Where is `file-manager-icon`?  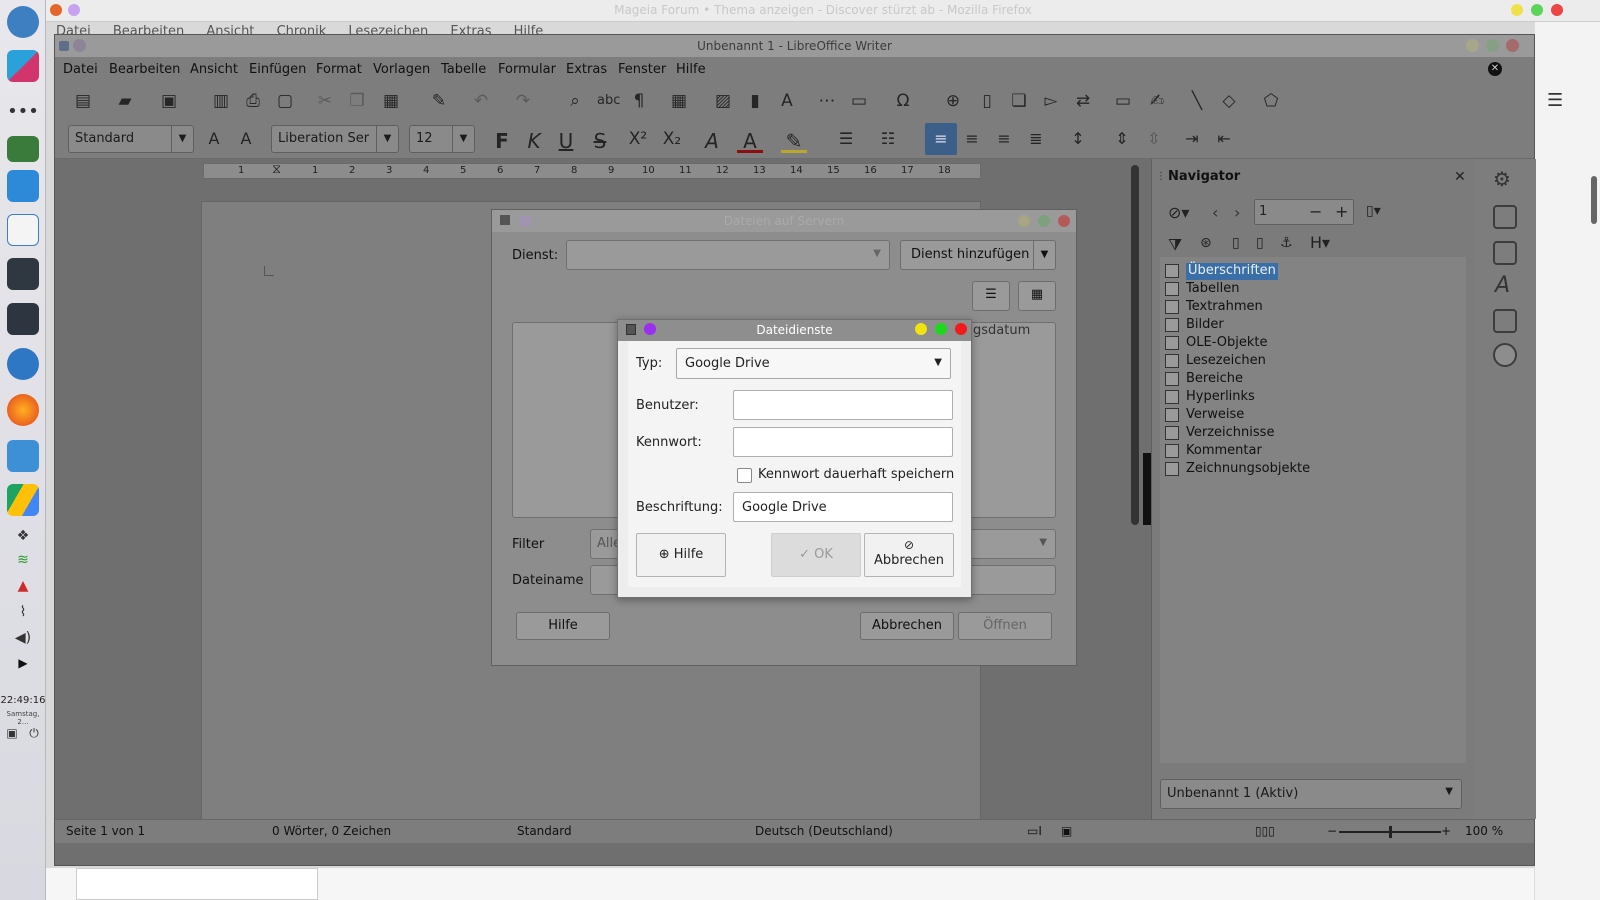 file-manager-icon is located at coordinates (23, 186).